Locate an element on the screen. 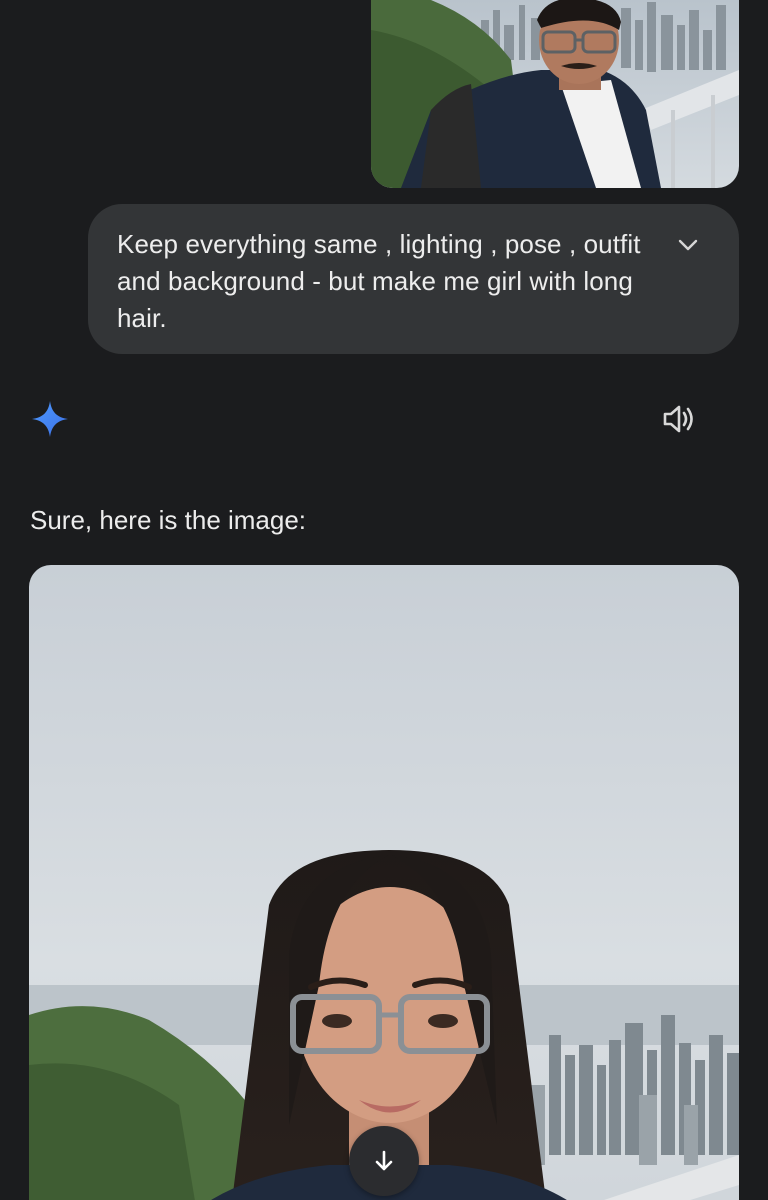 The image size is (768, 1200). arrow-down-icon is located at coordinates (384, 1160).